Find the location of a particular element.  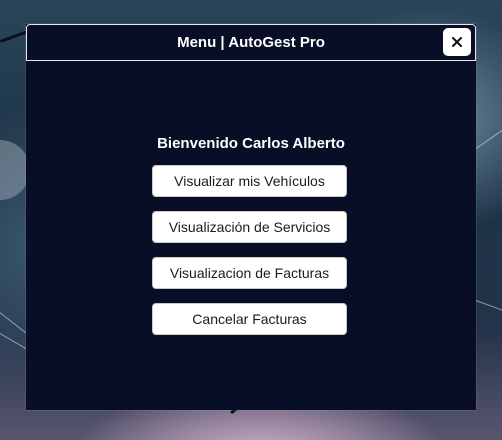

dialog-titlebar: Menu | AutoGest Pro is located at coordinates (251, 42).